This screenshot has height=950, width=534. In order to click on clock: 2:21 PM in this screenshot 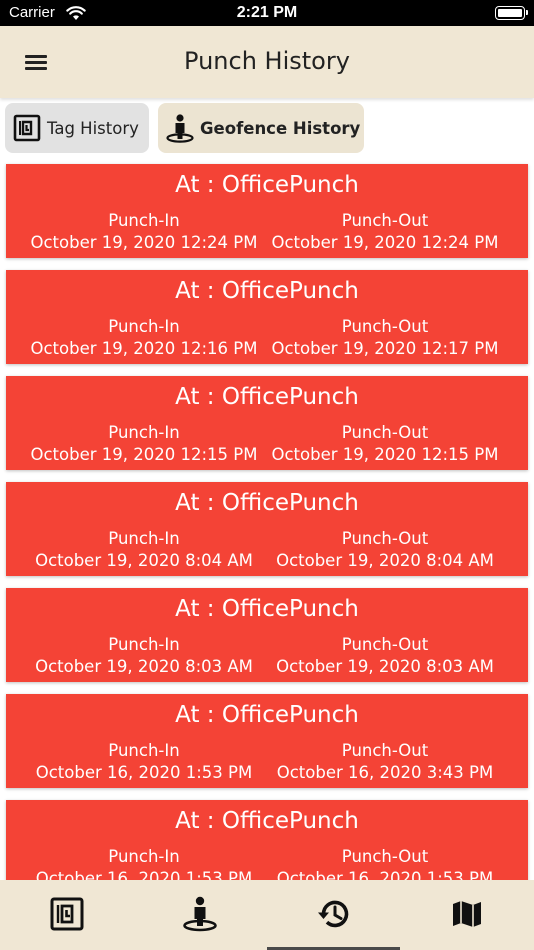, I will do `click(267, 12)`.